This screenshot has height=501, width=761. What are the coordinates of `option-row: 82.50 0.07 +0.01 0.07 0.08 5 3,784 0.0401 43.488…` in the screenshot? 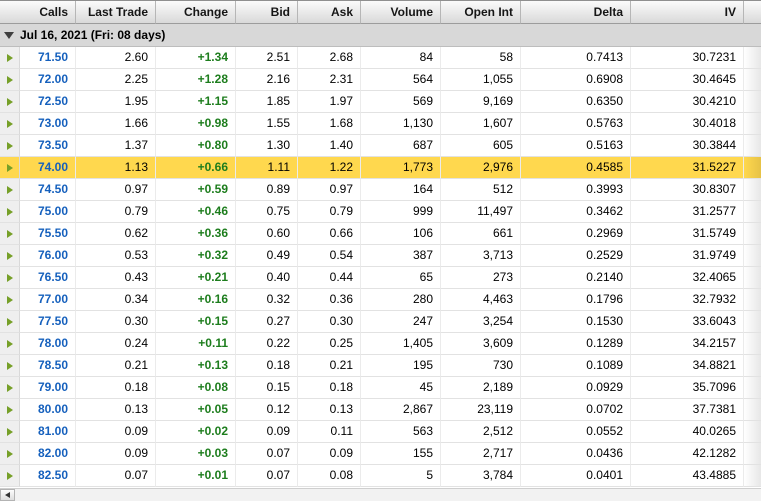 It's located at (380, 476).